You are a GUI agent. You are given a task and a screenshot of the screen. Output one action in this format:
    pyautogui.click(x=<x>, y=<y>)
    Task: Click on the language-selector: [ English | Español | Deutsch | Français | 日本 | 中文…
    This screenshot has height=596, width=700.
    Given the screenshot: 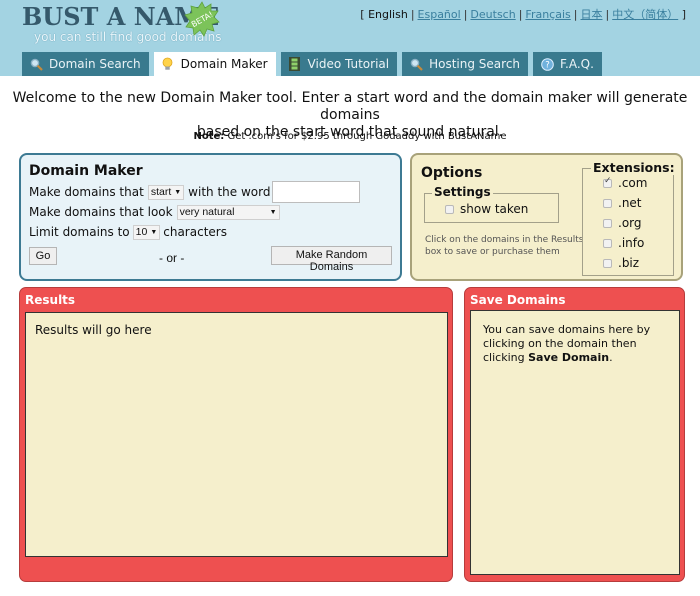 What is the action you would take?
    pyautogui.click(x=523, y=14)
    